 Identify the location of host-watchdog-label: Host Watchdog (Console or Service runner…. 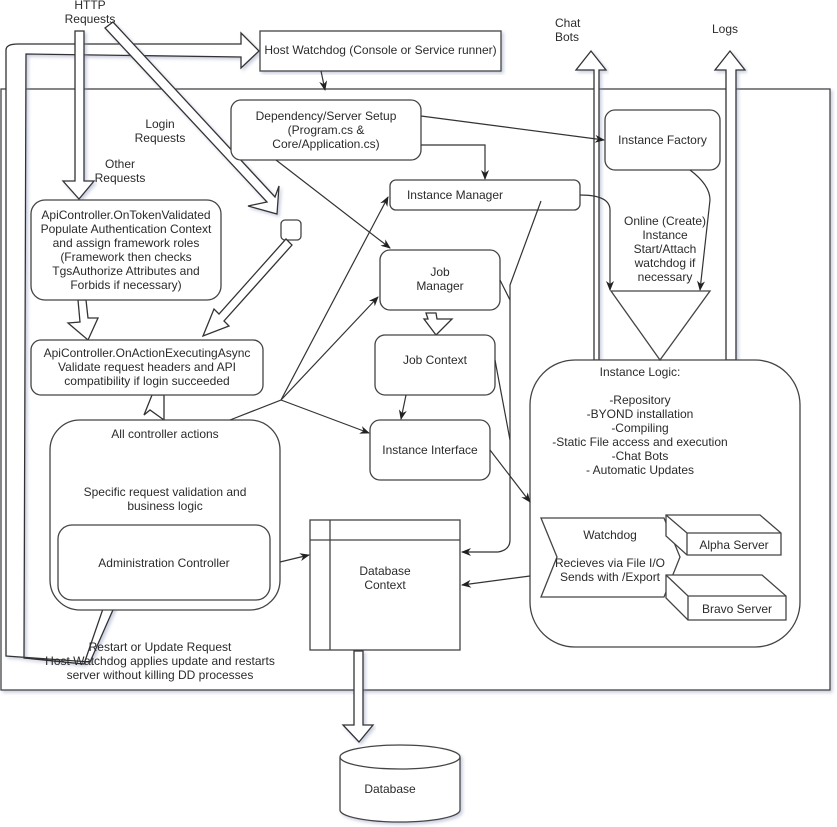
(380, 50).